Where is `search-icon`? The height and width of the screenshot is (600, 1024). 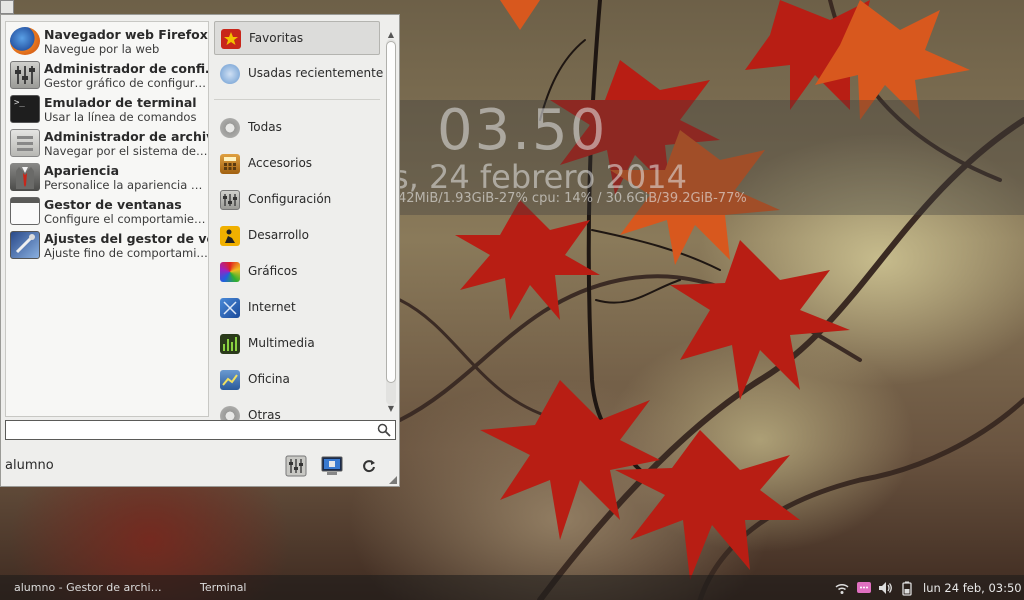
search-icon is located at coordinates (384, 430).